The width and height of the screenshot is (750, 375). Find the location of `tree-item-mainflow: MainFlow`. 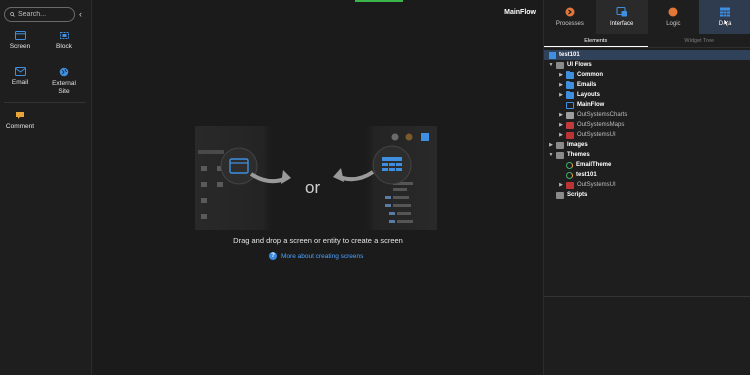

tree-item-mainflow: MainFlow is located at coordinates (647, 105).